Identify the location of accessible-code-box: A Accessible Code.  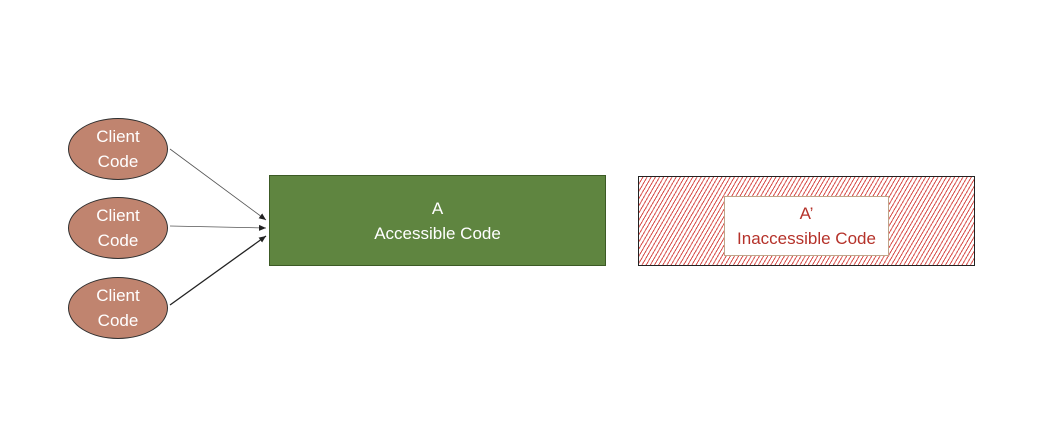
(437, 220).